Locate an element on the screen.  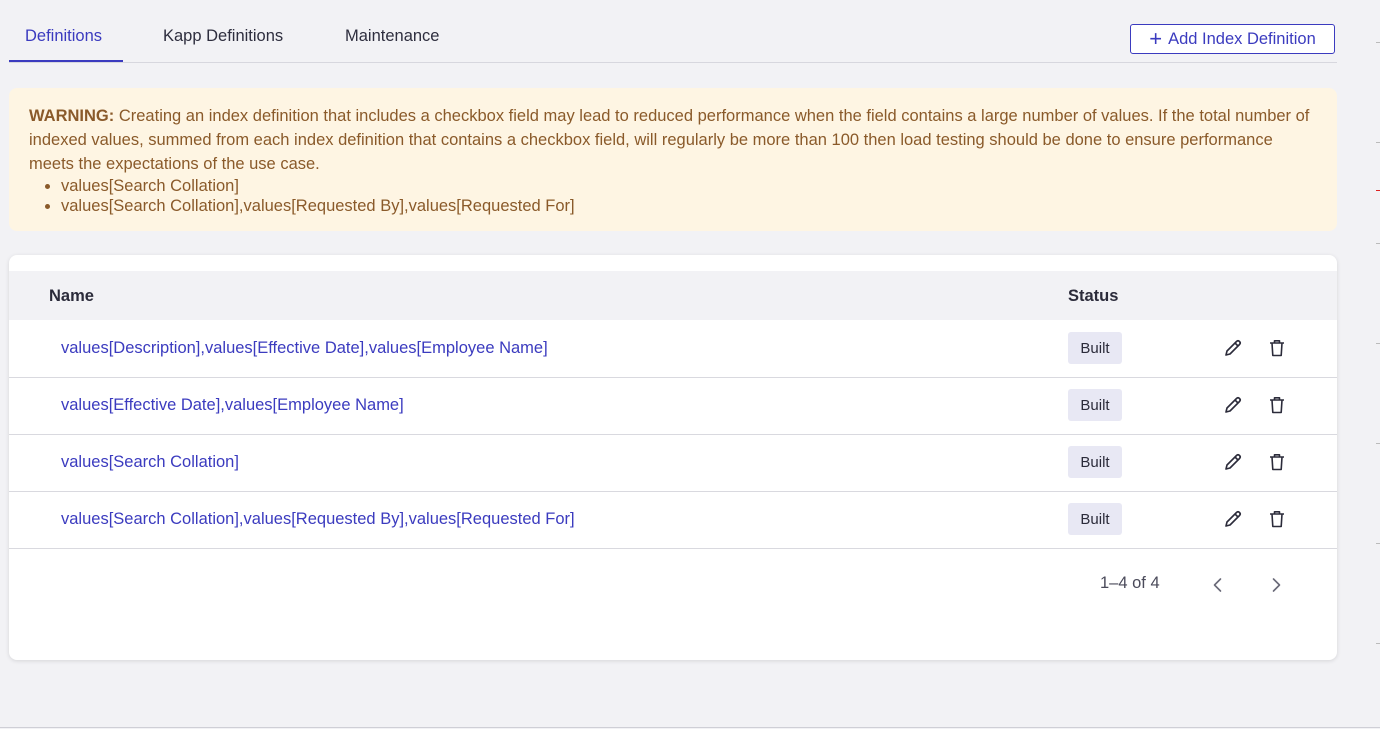
warning-label: WARNING: is located at coordinates (72, 116).